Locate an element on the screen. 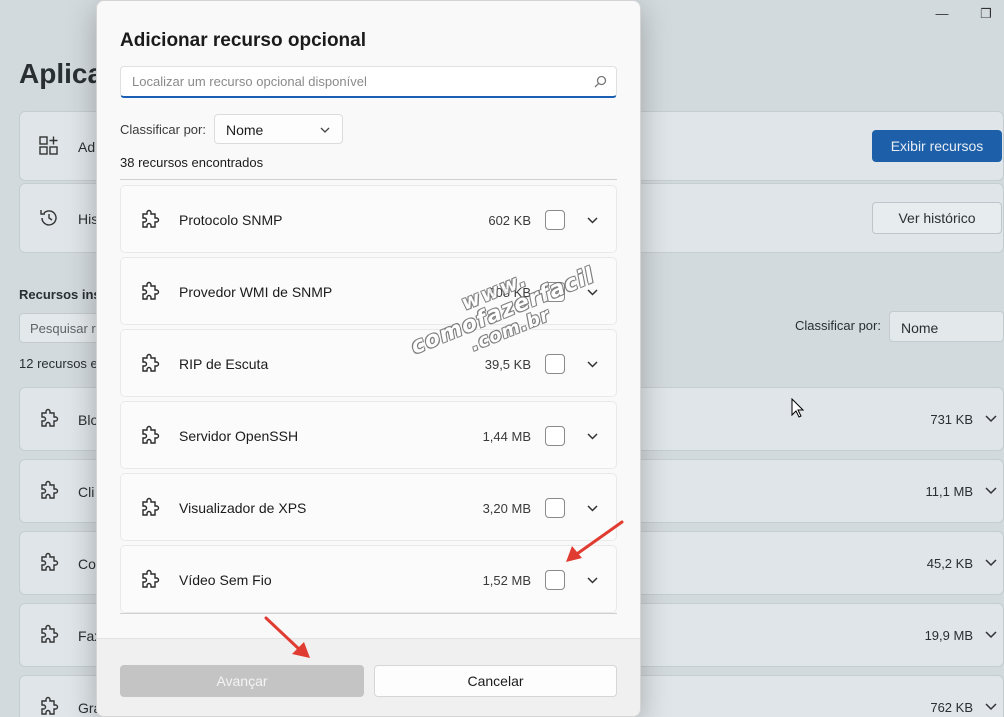 Image resolution: width=1004 pixels, height=717 pixels. feature-name: Vídeo Sem Fio is located at coordinates (225, 580).